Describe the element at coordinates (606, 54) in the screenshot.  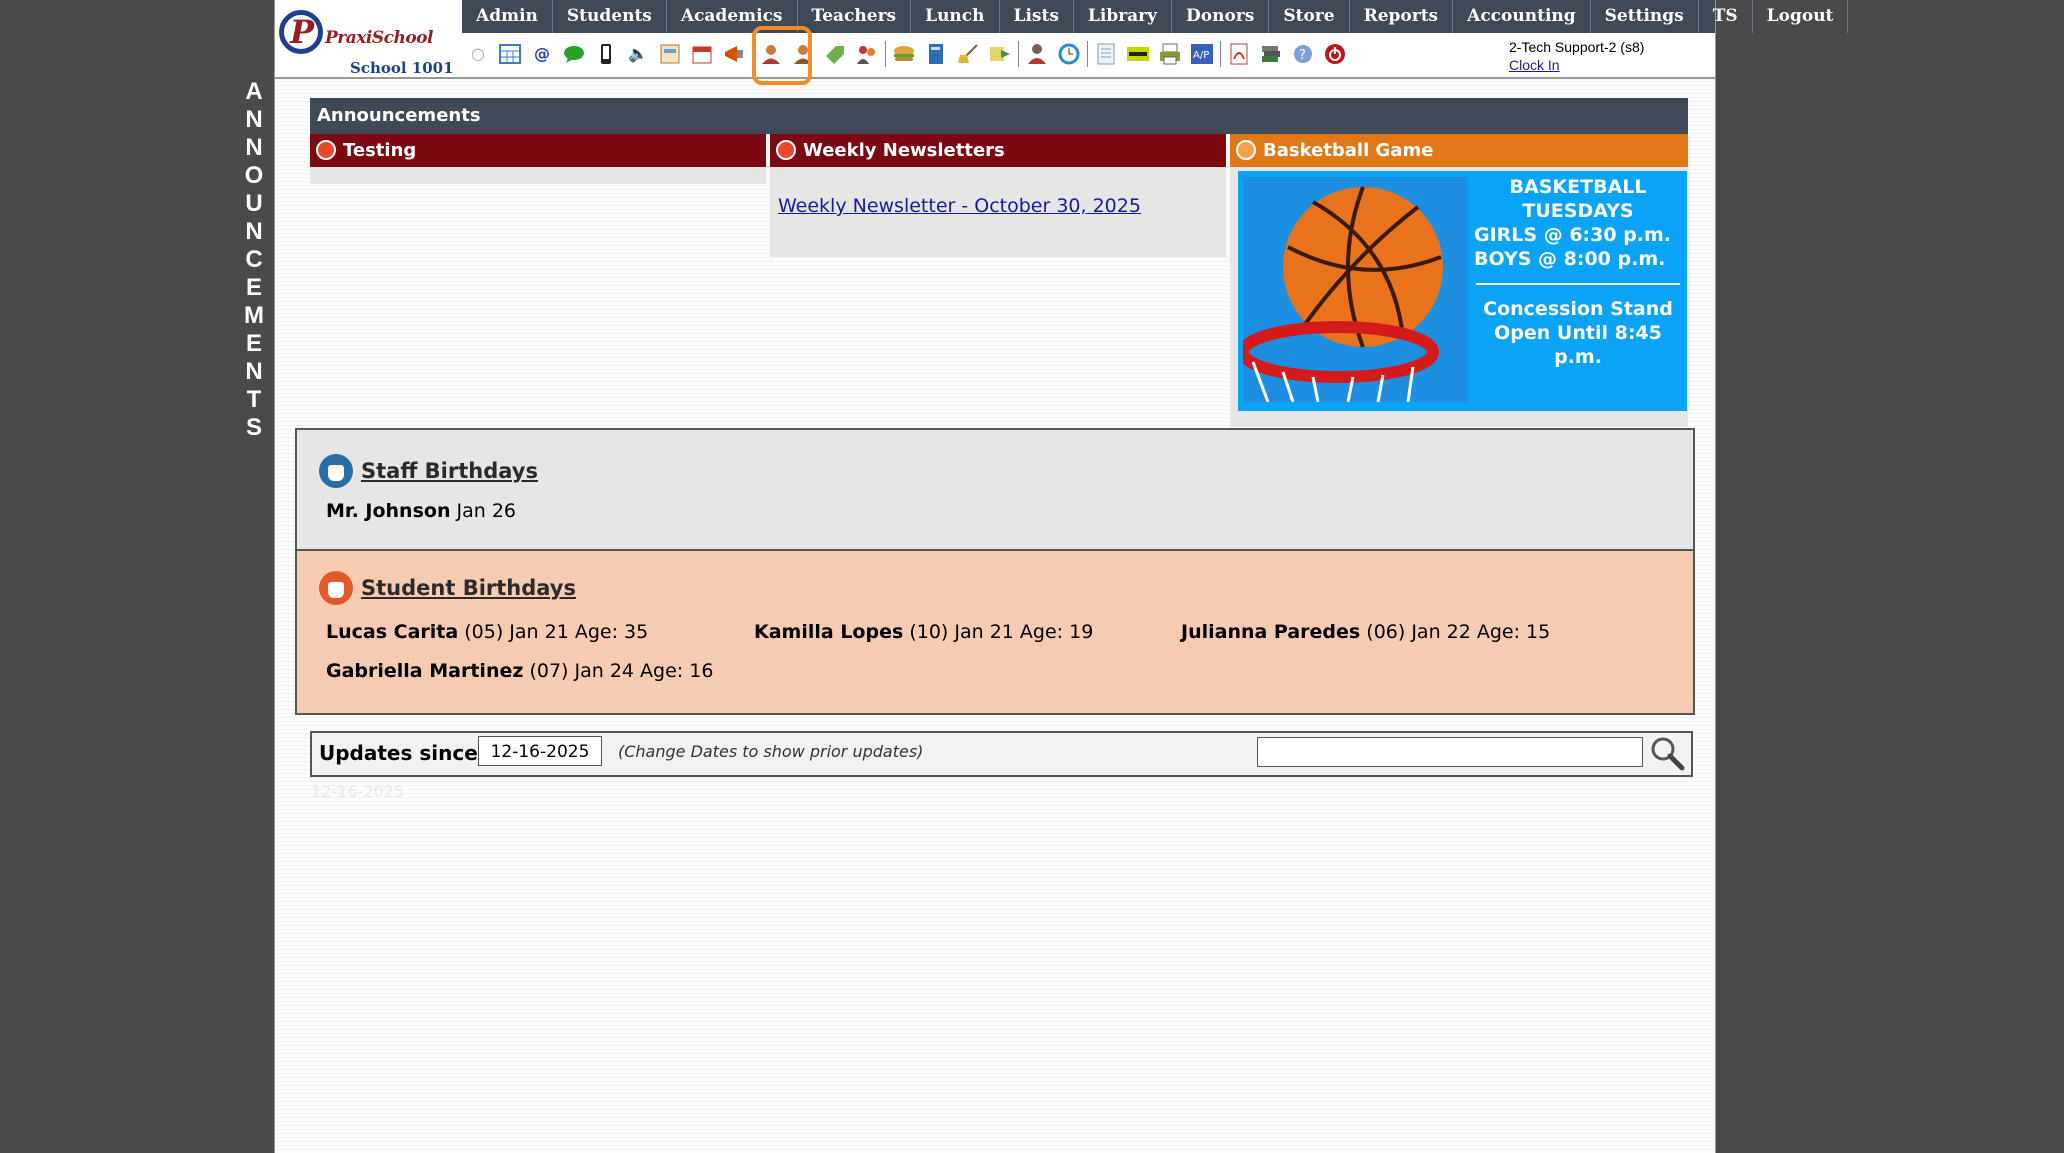
I see `phone-icon` at that location.